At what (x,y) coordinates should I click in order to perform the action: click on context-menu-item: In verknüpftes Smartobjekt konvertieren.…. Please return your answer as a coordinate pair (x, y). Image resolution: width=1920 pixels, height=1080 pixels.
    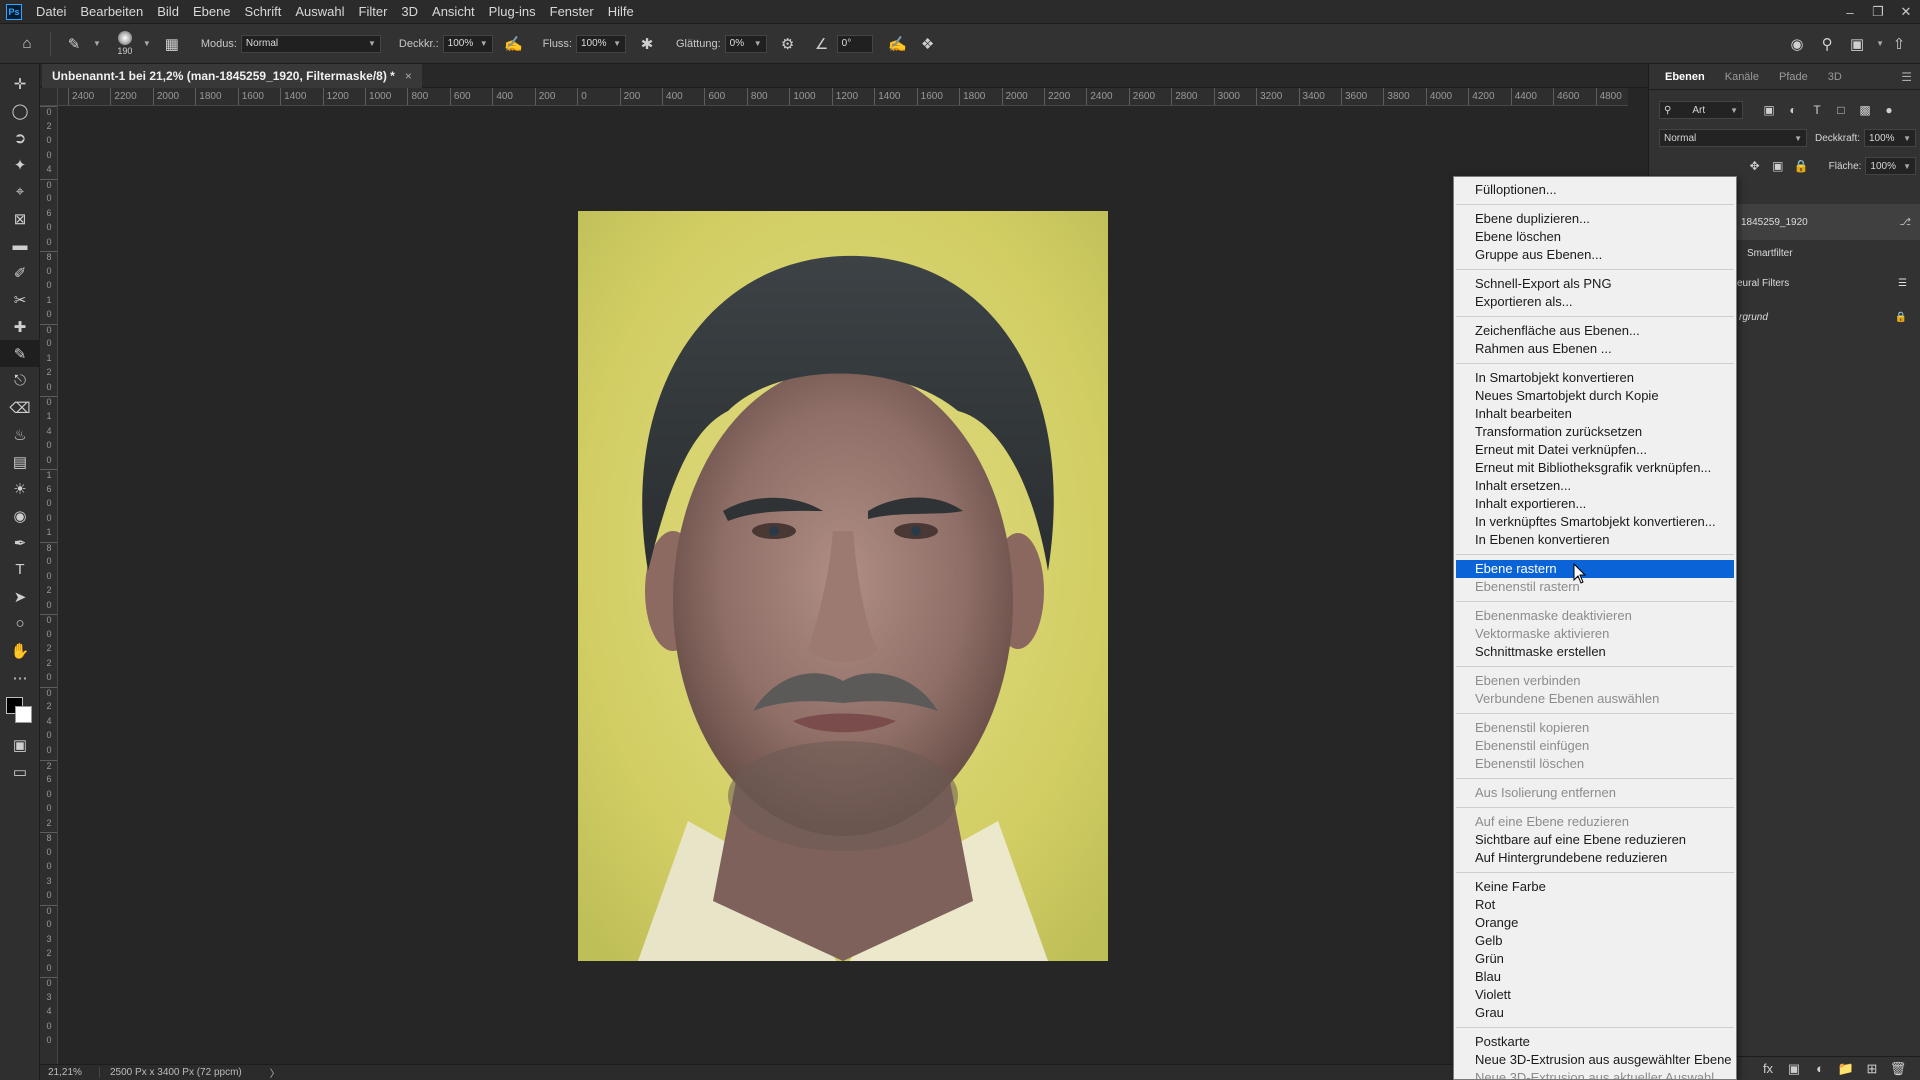
    Looking at the image, I should click on (1595, 522).